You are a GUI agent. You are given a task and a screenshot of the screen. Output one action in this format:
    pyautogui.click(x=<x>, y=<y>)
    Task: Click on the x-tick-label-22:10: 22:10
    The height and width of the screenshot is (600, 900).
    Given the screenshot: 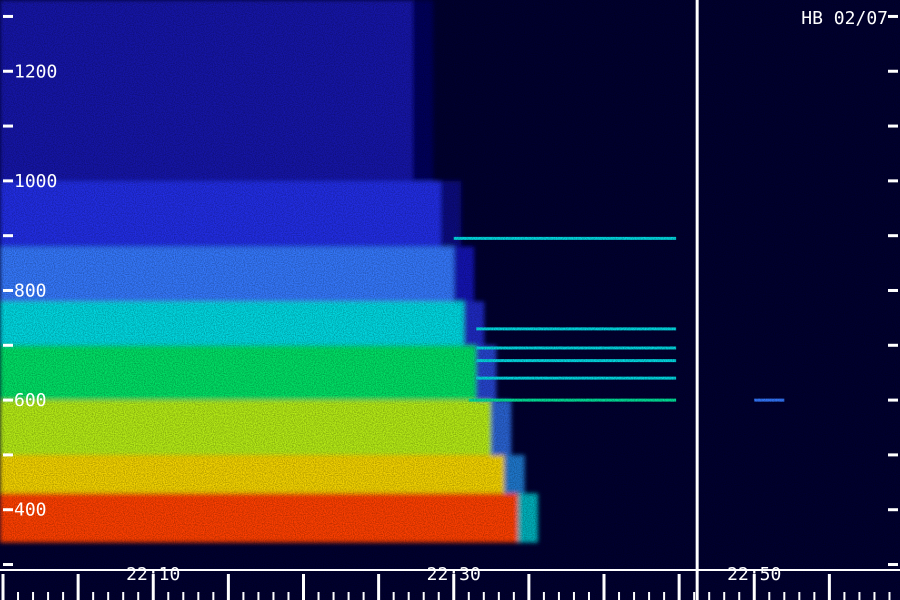 What is the action you would take?
    pyautogui.click(x=153, y=574)
    